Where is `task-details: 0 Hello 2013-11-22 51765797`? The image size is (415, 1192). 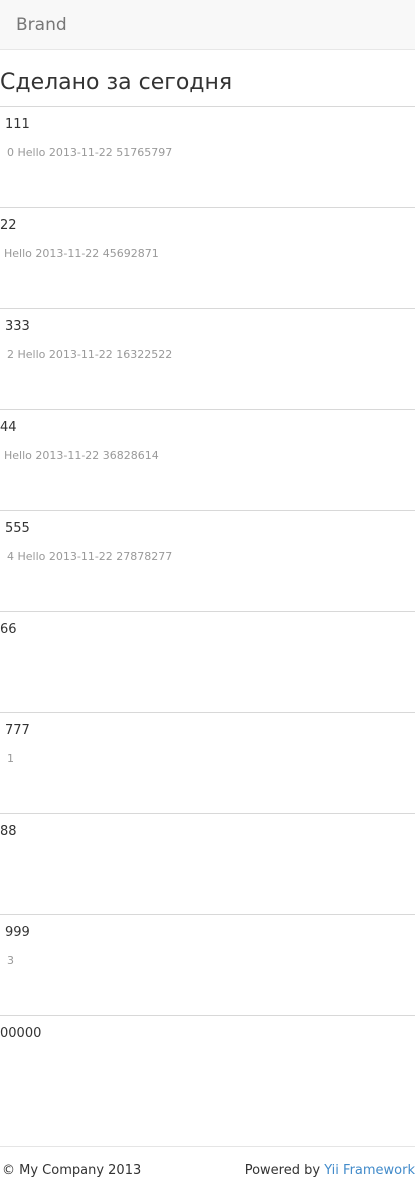
task-details: 0 Hello 2013-11-22 51765797 is located at coordinates (90, 152).